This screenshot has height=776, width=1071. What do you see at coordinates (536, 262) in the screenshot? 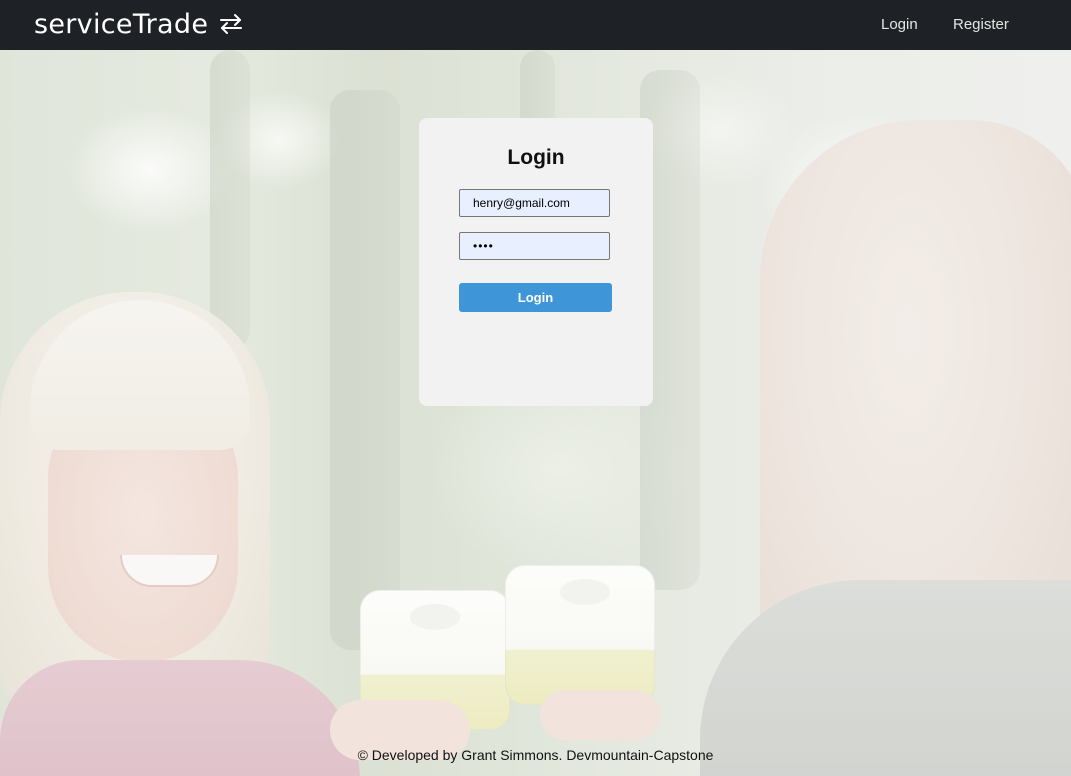
I see `login-card: Login Login` at bounding box center [536, 262].